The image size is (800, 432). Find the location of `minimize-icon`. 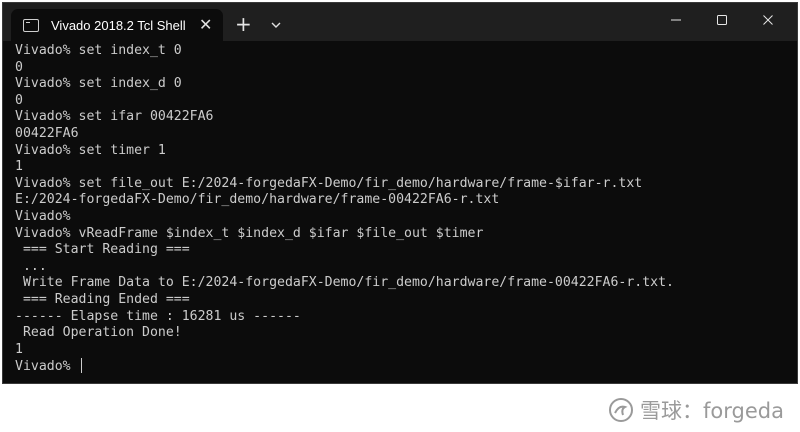

minimize-icon is located at coordinates (676, 20).